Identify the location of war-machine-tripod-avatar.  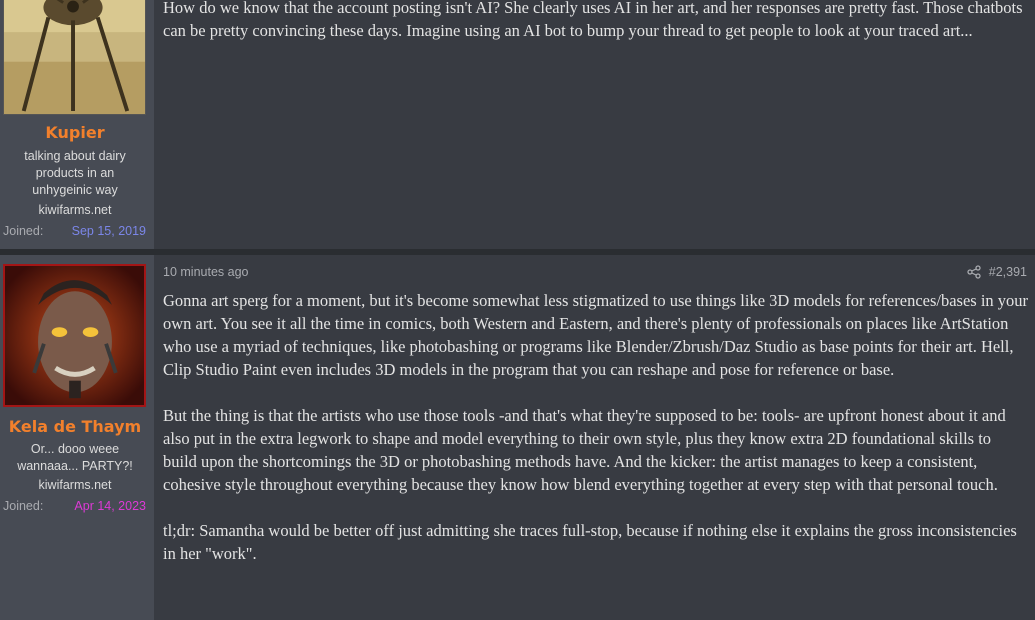
(74, 57).